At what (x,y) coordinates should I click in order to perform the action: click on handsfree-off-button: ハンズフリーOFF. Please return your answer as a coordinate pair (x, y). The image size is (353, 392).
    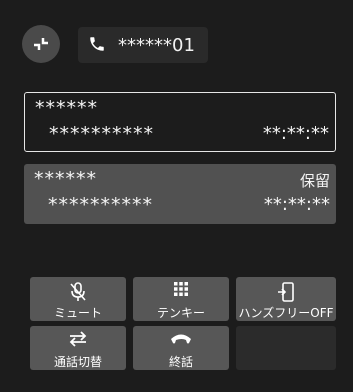
    Looking at the image, I should click on (286, 299).